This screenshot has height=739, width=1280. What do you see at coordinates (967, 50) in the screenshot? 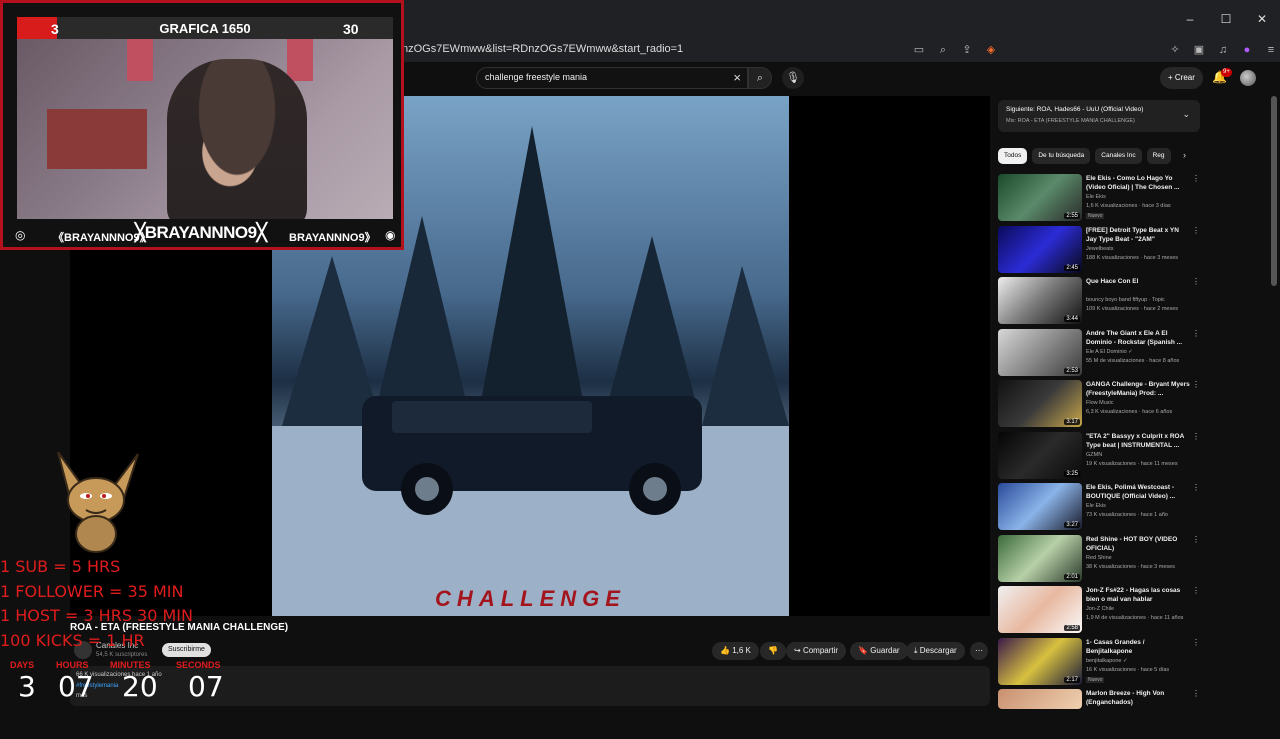
I see `share-icon: ⇪` at bounding box center [967, 50].